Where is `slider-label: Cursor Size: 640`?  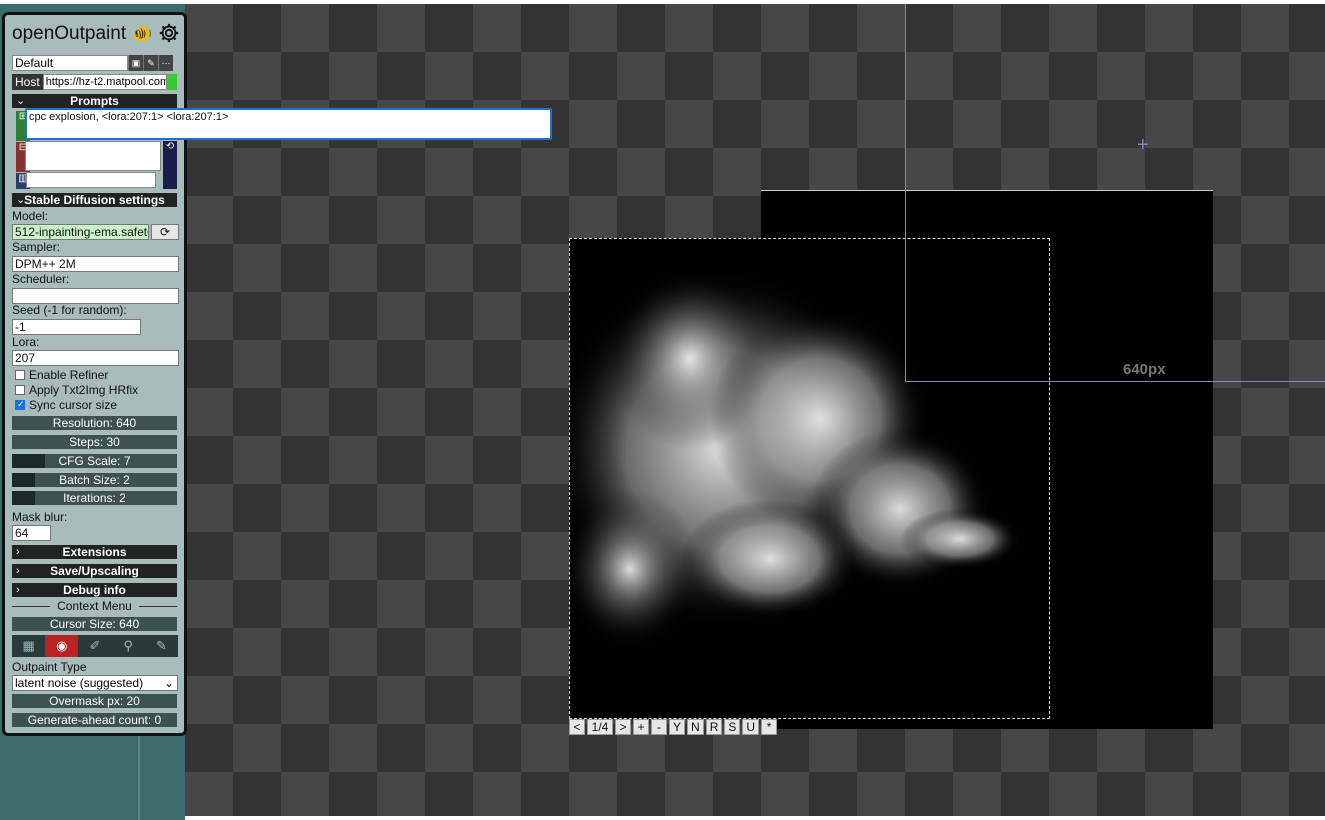
slider-label: Cursor Size: 640 is located at coordinates (94, 624).